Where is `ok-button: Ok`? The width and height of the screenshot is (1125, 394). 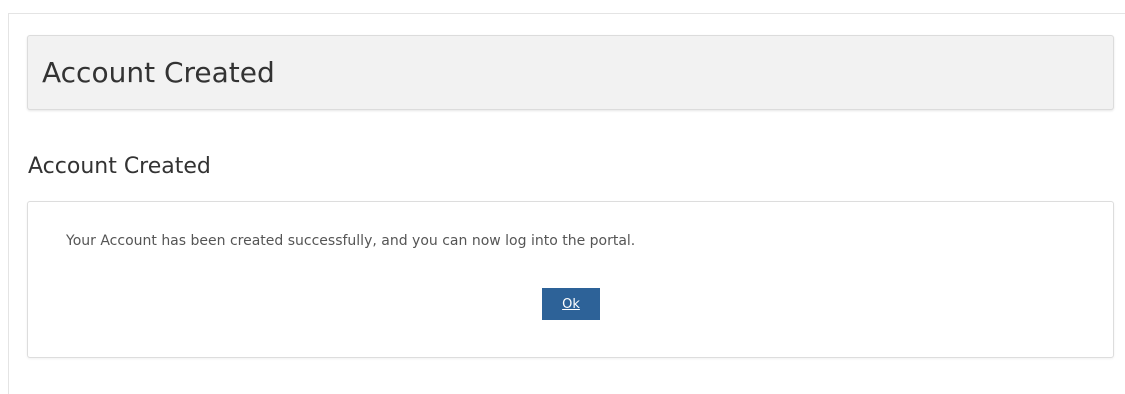
ok-button: Ok is located at coordinates (571, 304).